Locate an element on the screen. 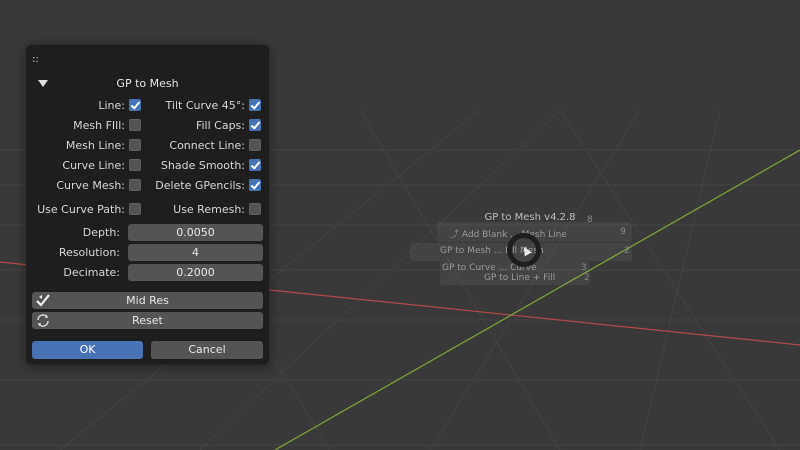 The image size is (800, 450). reset-label: Reset is located at coordinates (147, 320).